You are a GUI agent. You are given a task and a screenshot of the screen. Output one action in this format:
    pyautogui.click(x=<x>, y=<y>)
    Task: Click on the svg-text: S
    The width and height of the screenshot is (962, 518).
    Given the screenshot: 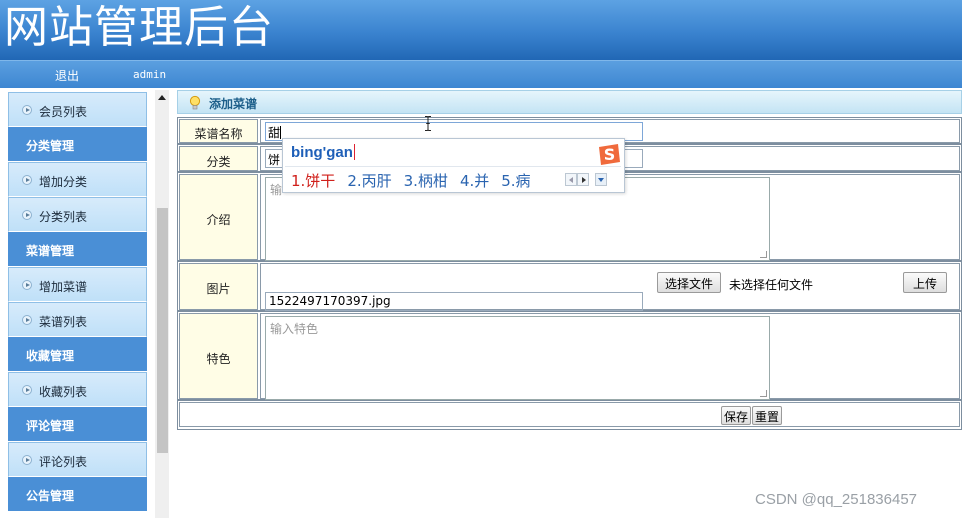 What is the action you would take?
    pyautogui.click(x=610, y=154)
    